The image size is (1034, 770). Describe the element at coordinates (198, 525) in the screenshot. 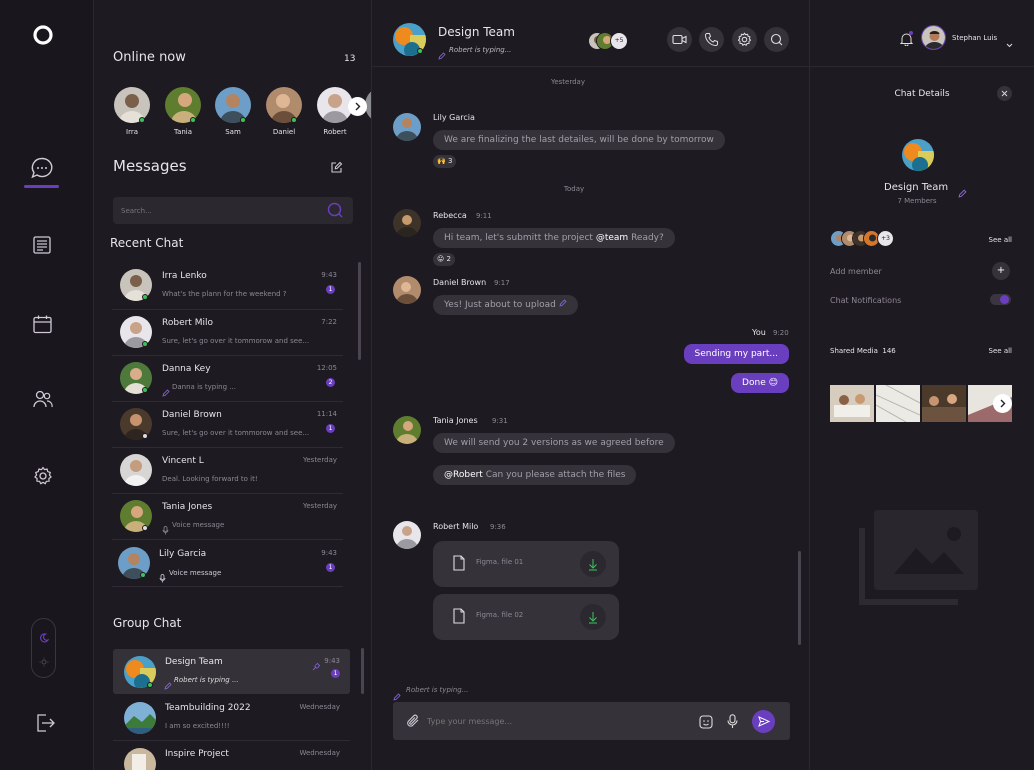

I see `message-preview: Voice message` at that location.